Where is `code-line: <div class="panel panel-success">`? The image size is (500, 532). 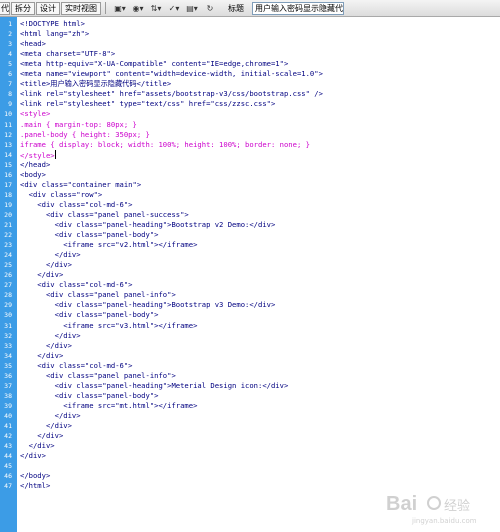
code-line: <div class="panel panel-success"> is located at coordinates (104, 215).